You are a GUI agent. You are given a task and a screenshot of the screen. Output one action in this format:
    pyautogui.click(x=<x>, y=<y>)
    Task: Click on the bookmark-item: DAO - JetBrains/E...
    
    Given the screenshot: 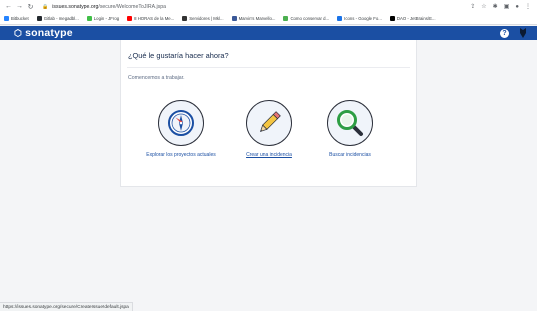 What is the action you would take?
    pyautogui.click(x=412, y=18)
    